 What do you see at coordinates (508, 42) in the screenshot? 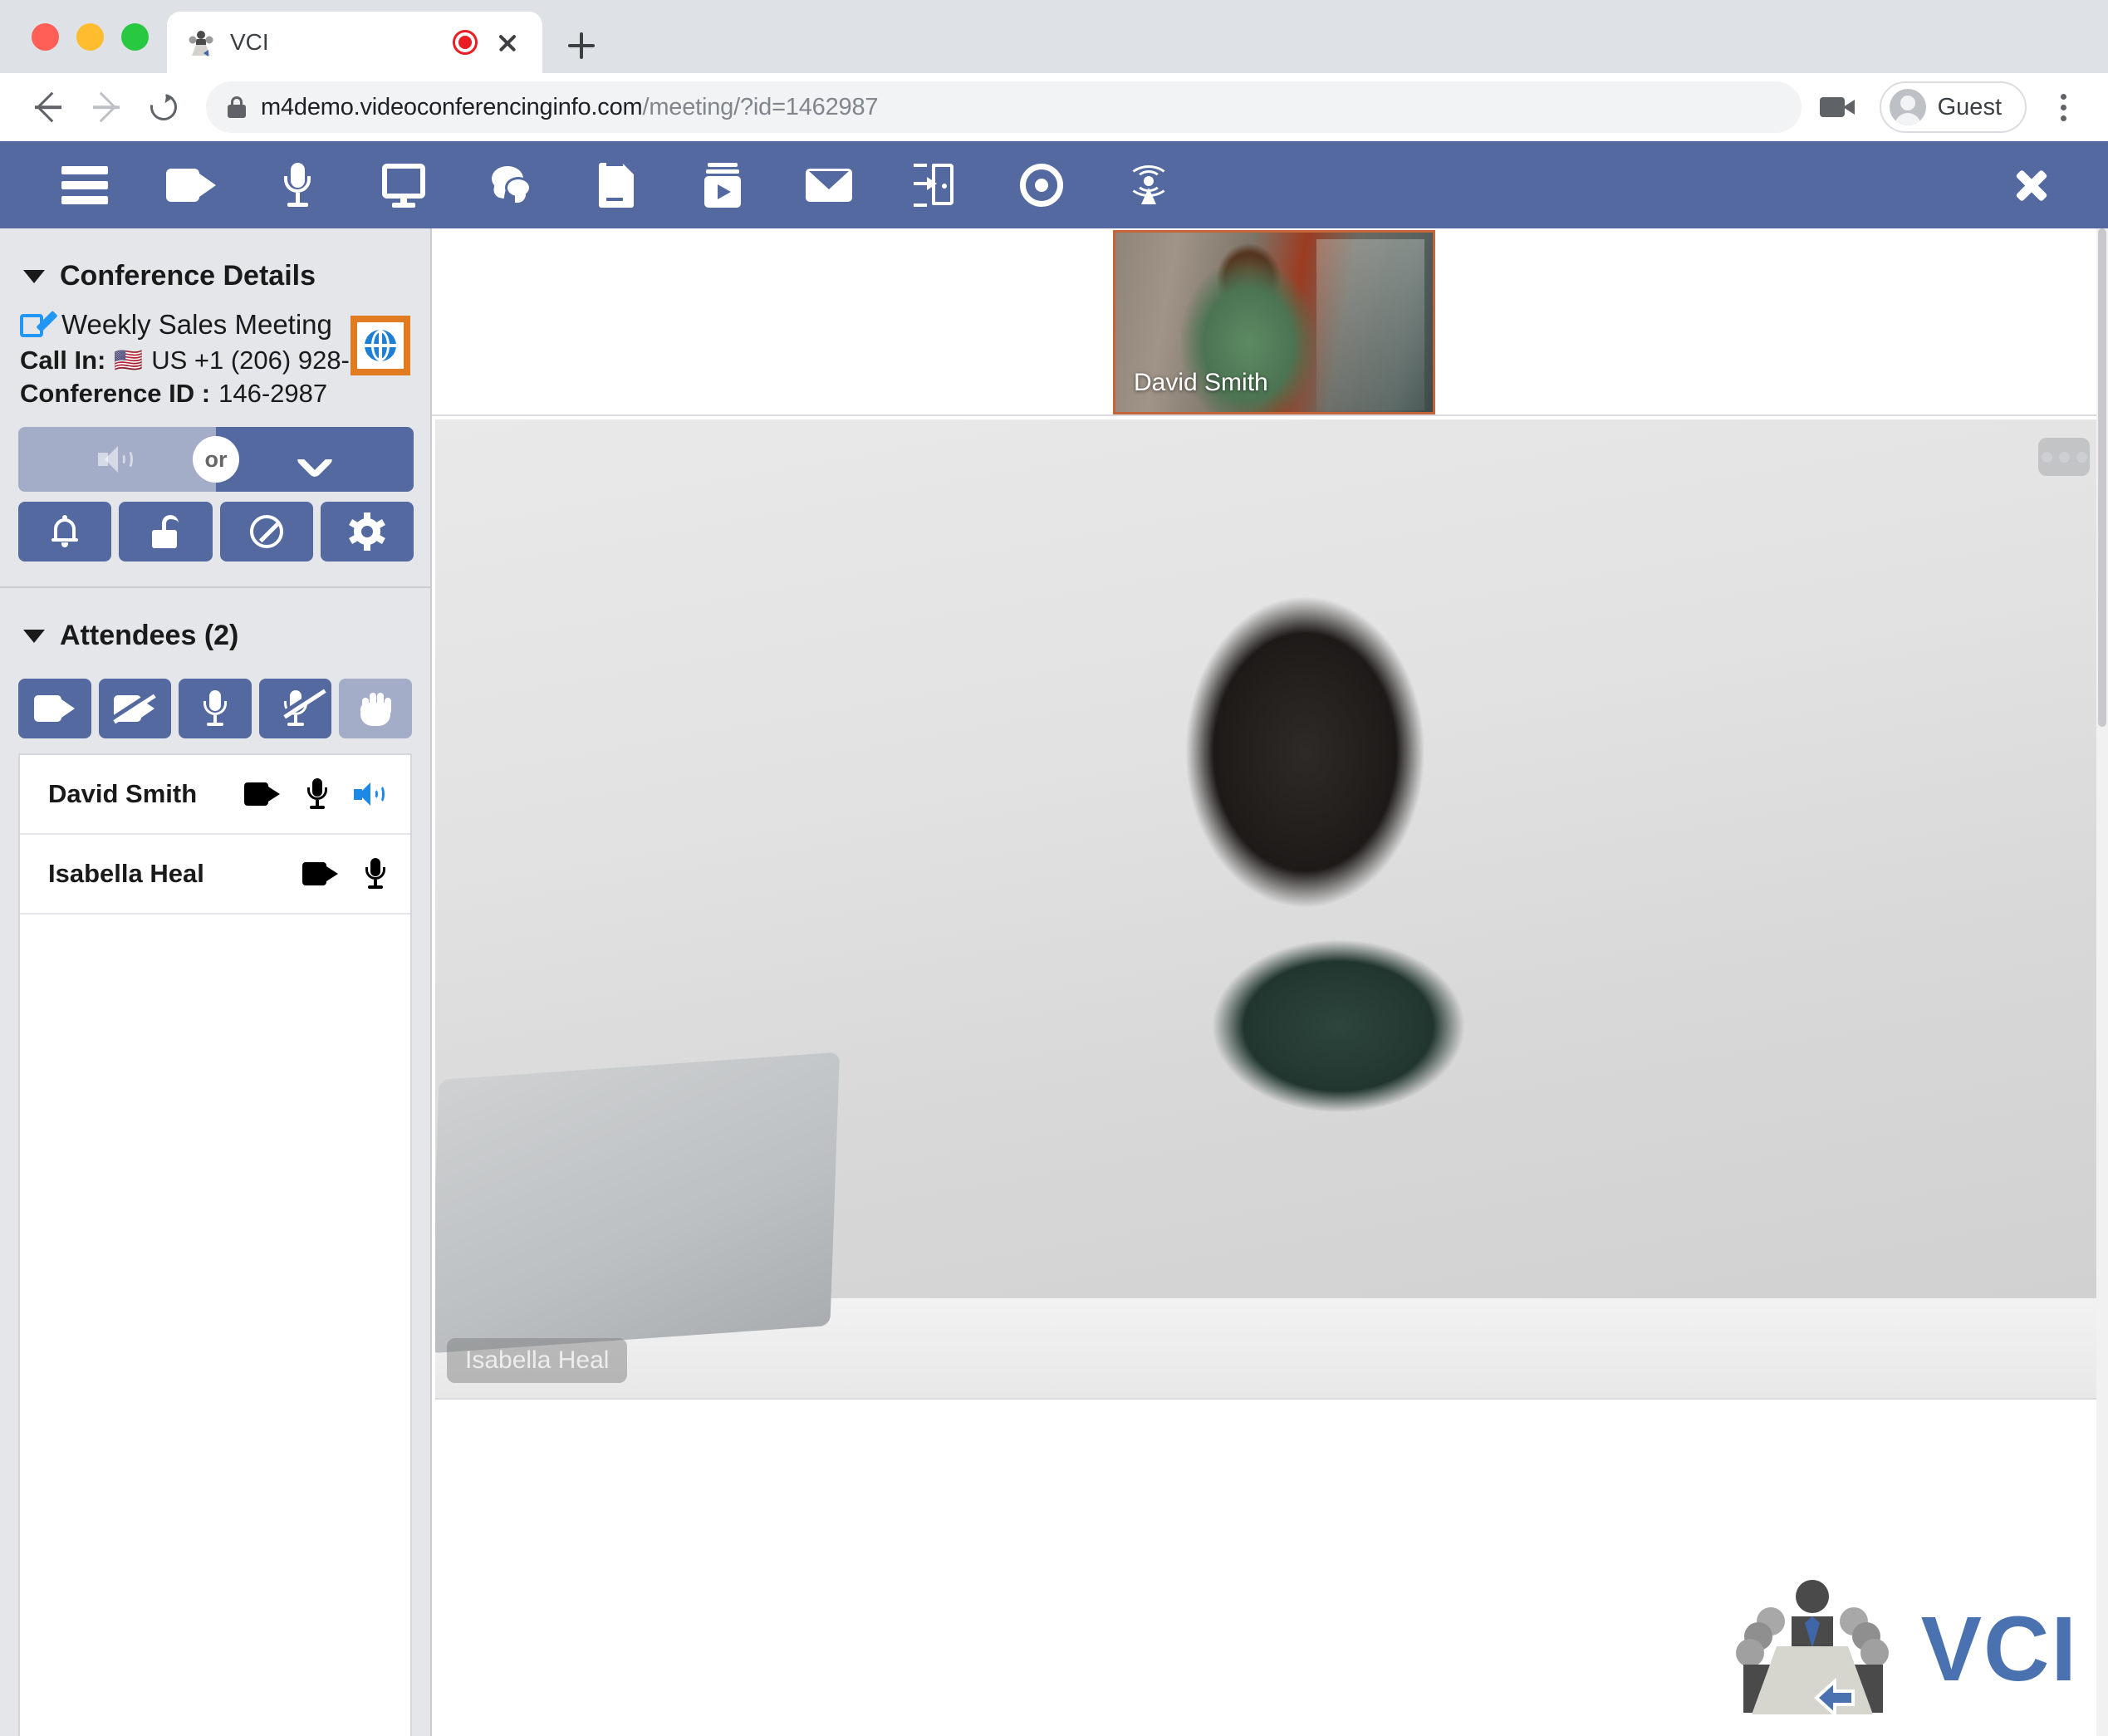
I see `tab-close-icon` at bounding box center [508, 42].